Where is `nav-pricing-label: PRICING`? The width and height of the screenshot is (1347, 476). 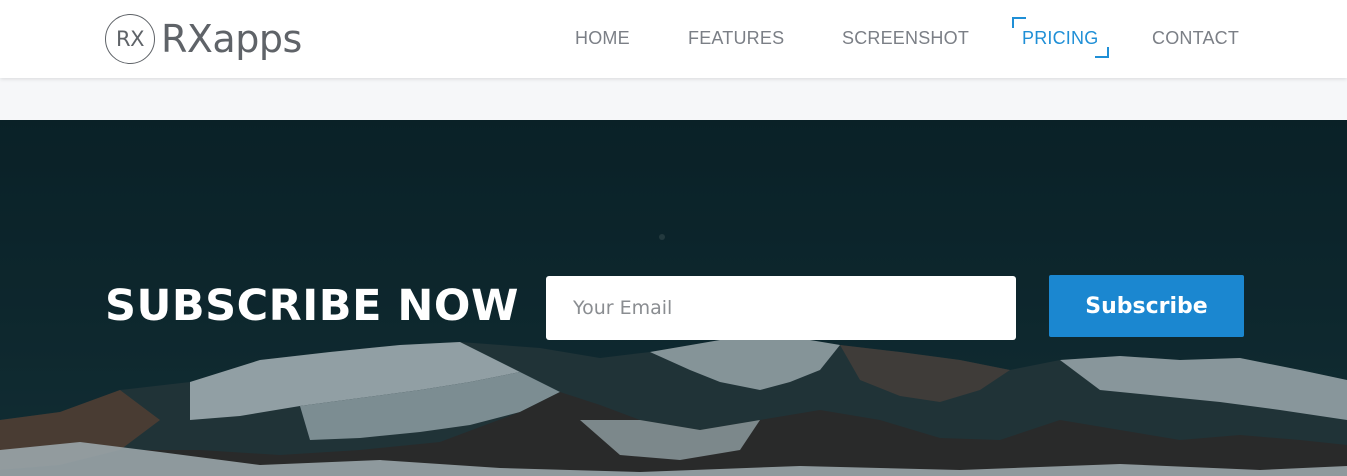
nav-pricing-label: PRICING is located at coordinates (1060, 38).